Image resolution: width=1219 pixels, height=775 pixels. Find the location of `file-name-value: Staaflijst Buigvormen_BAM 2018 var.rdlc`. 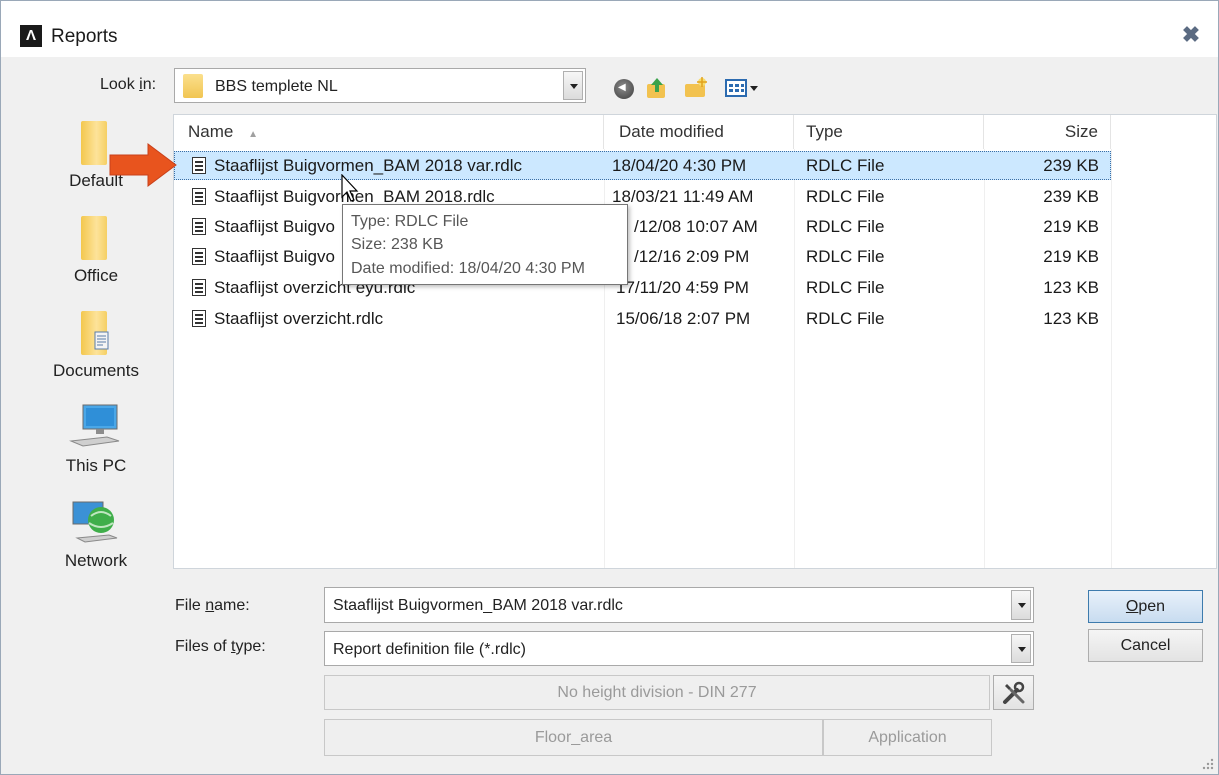

file-name-value: Staaflijst Buigvormen_BAM 2018 var.rdlc is located at coordinates (478, 605).